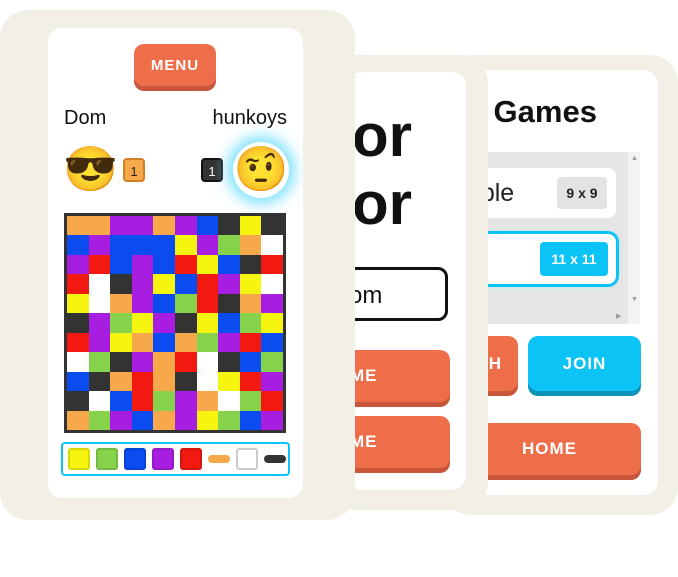 The image size is (678, 577). What do you see at coordinates (219, 459) in the screenshot?
I see `color-option-orange` at bounding box center [219, 459].